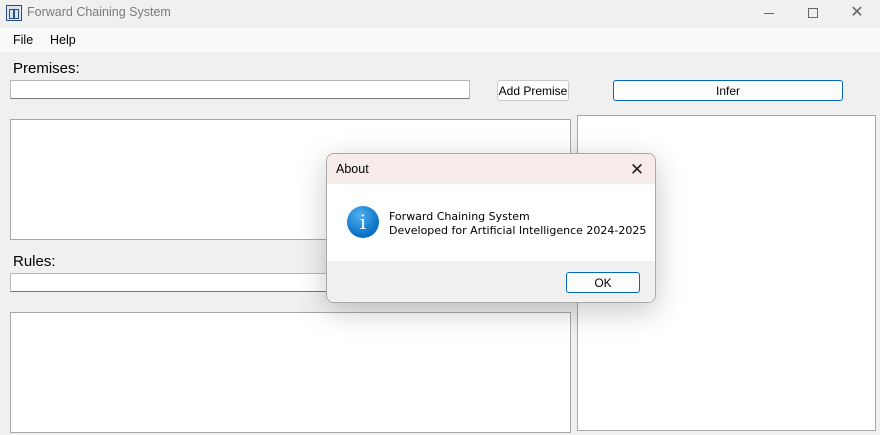 Image resolution: width=880 pixels, height=435 pixels. I want to click on menu-file: File, so click(23, 40).